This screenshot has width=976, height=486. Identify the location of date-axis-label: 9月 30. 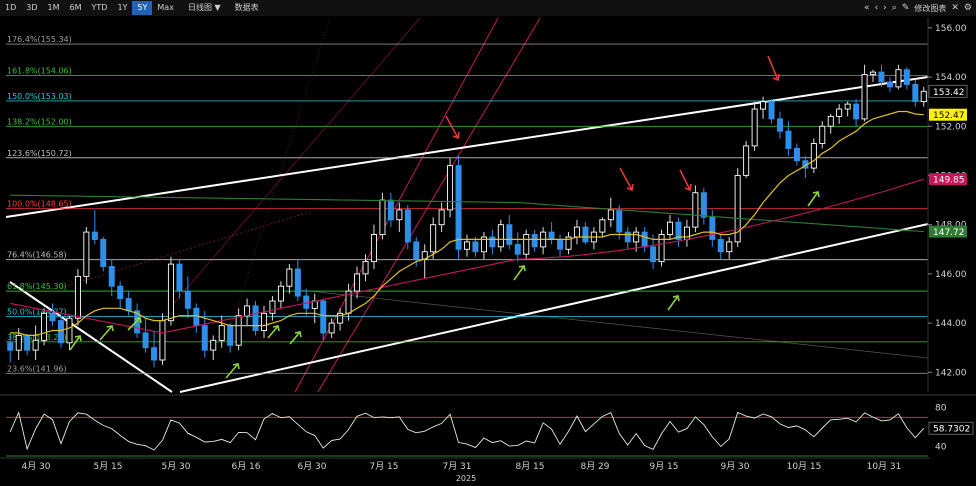
(734, 466).